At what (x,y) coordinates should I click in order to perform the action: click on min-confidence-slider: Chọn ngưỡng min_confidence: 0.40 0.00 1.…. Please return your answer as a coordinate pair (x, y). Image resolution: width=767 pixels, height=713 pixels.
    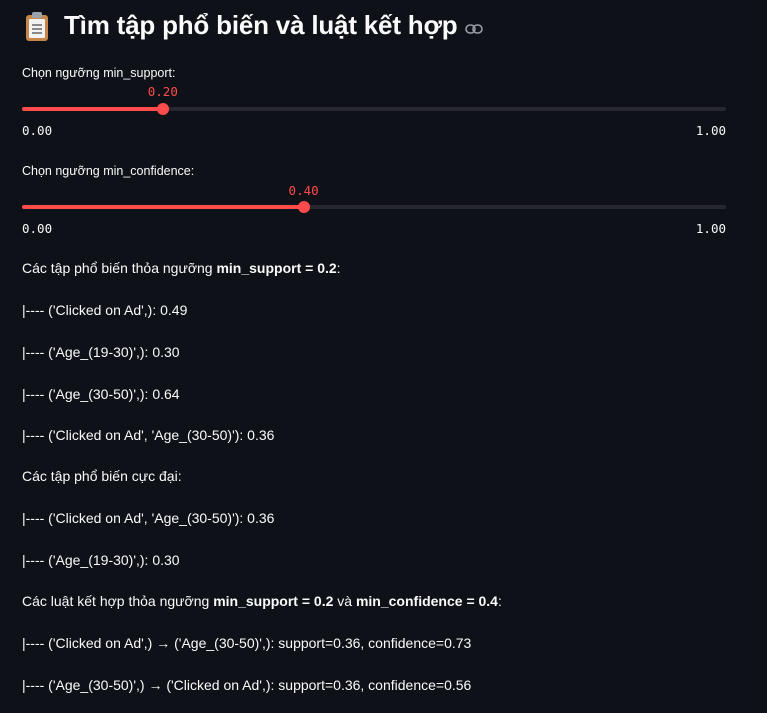
    Looking at the image, I should click on (374, 202).